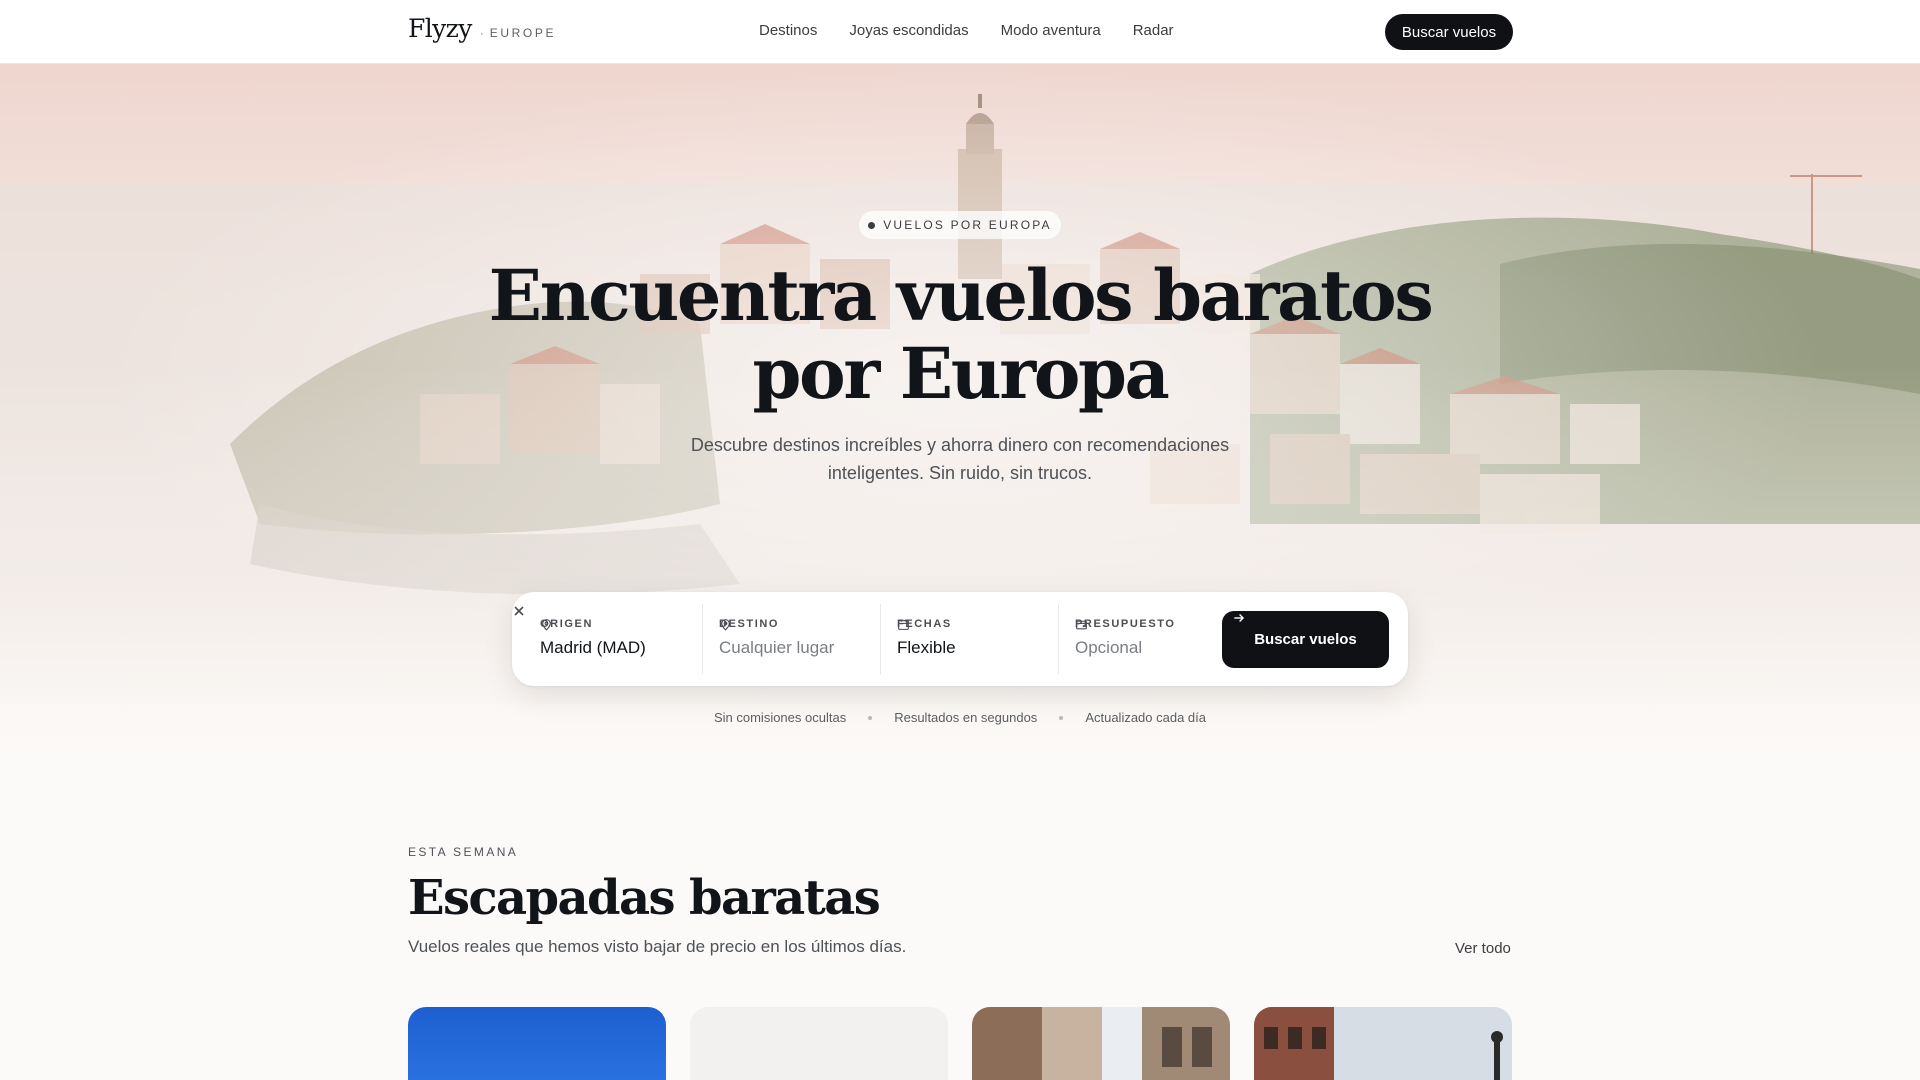 The height and width of the screenshot is (1080, 1920). I want to click on hero-badge-label: VUELOS POR EUROPA, so click(967, 225).